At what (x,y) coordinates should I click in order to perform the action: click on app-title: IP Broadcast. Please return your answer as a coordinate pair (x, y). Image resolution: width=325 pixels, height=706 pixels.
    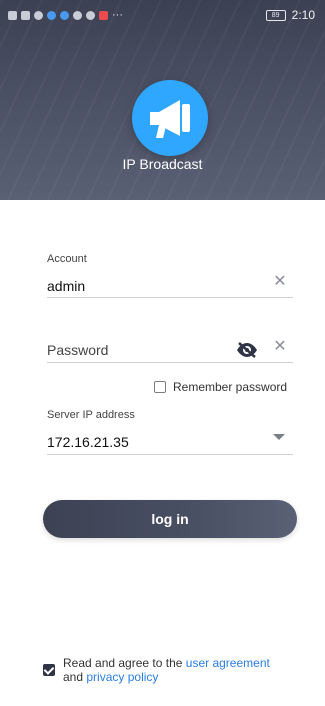
    Looking at the image, I should click on (162, 164).